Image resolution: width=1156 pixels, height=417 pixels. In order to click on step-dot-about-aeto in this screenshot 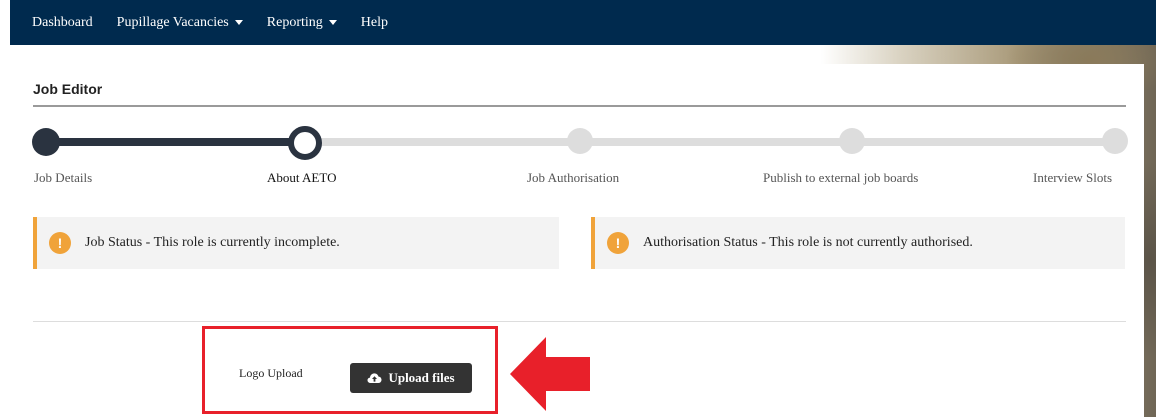, I will do `click(305, 143)`.